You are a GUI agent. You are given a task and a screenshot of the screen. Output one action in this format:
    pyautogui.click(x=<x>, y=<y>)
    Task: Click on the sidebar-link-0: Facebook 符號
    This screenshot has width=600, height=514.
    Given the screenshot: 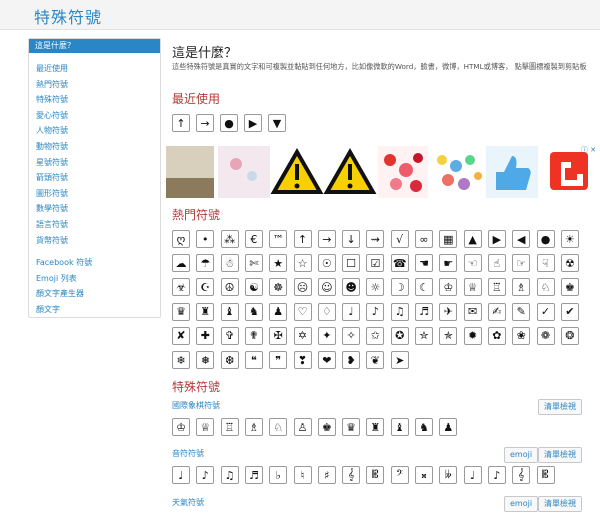 What is the action you would take?
    pyautogui.click(x=94, y=263)
    